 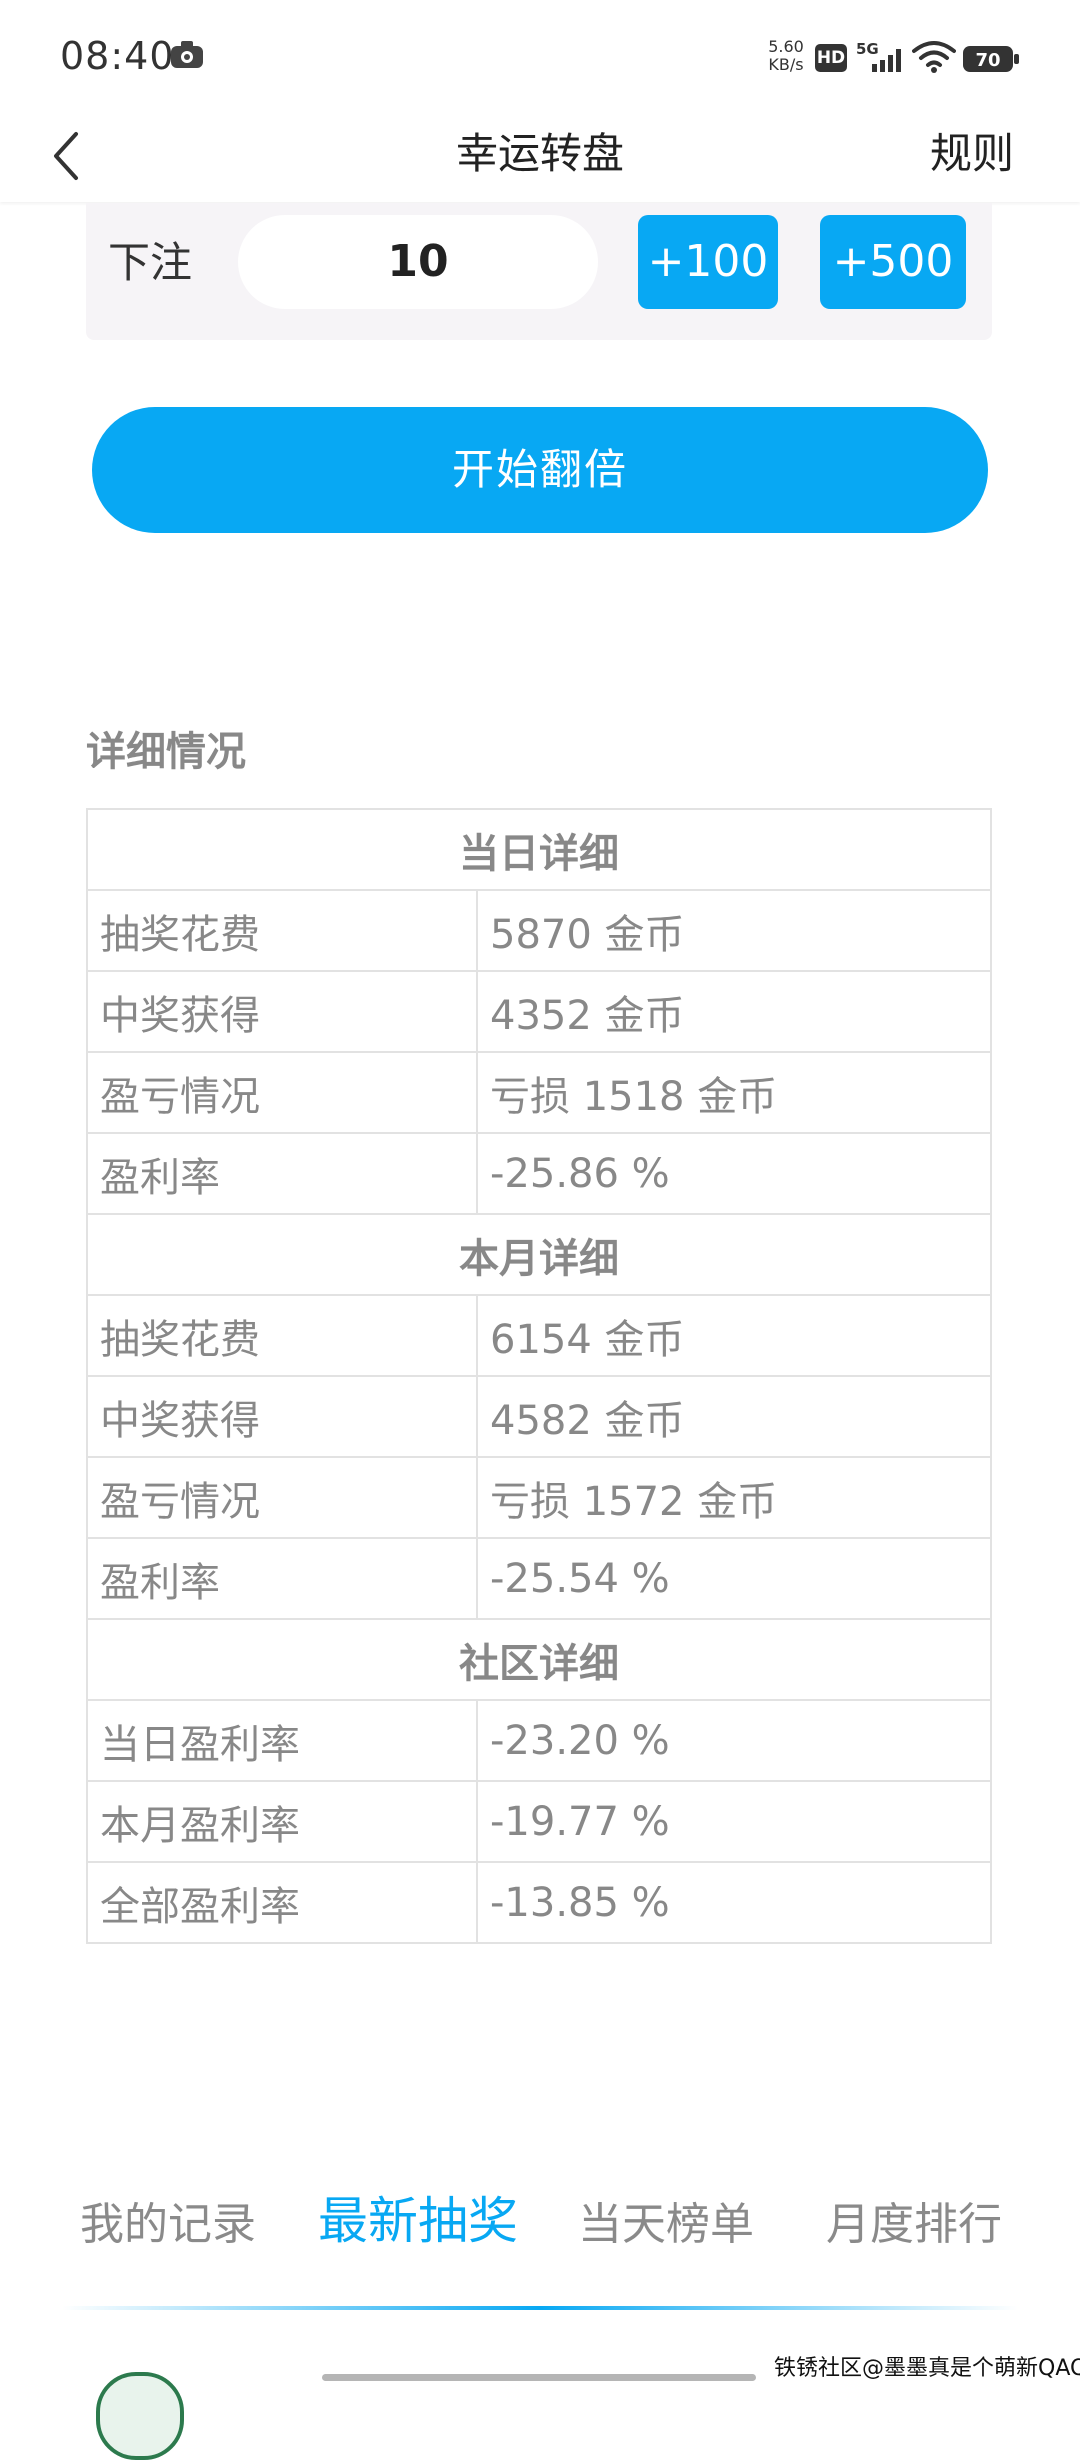 I want to click on bet-panel: 下注 10 +100 +500, so click(x=539, y=271).